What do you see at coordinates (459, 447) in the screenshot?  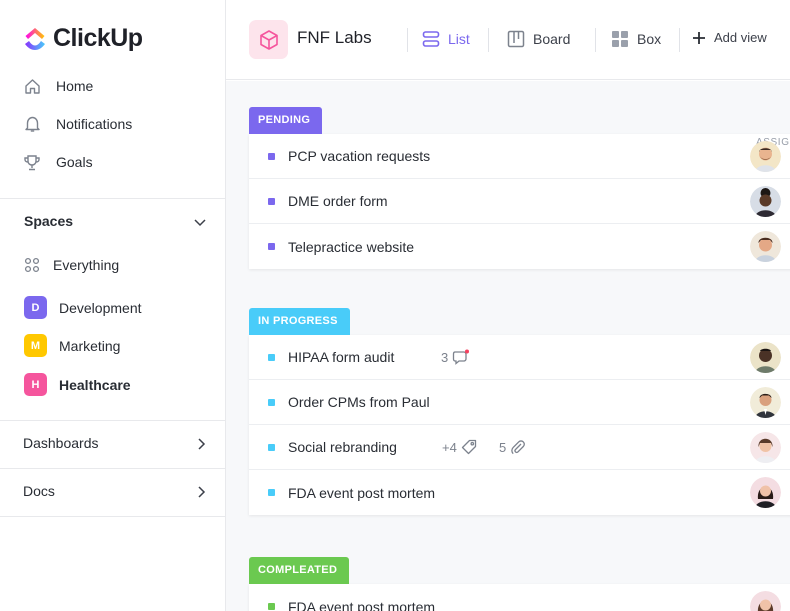 I see `tag-count: +4` at bounding box center [459, 447].